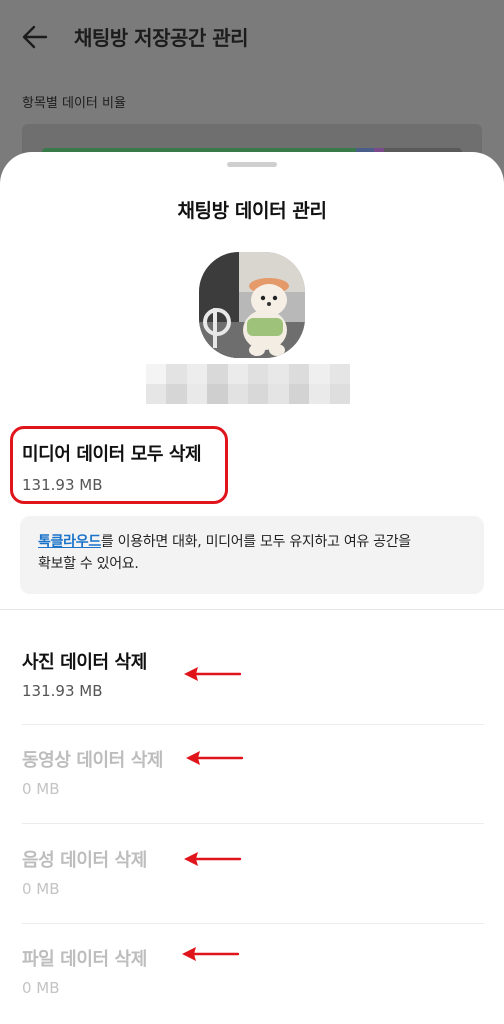 Image resolution: width=504 pixels, height=1024 pixels. What do you see at coordinates (62, 691) in the screenshot?
I see `item-size: 131.93 MB` at bounding box center [62, 691].